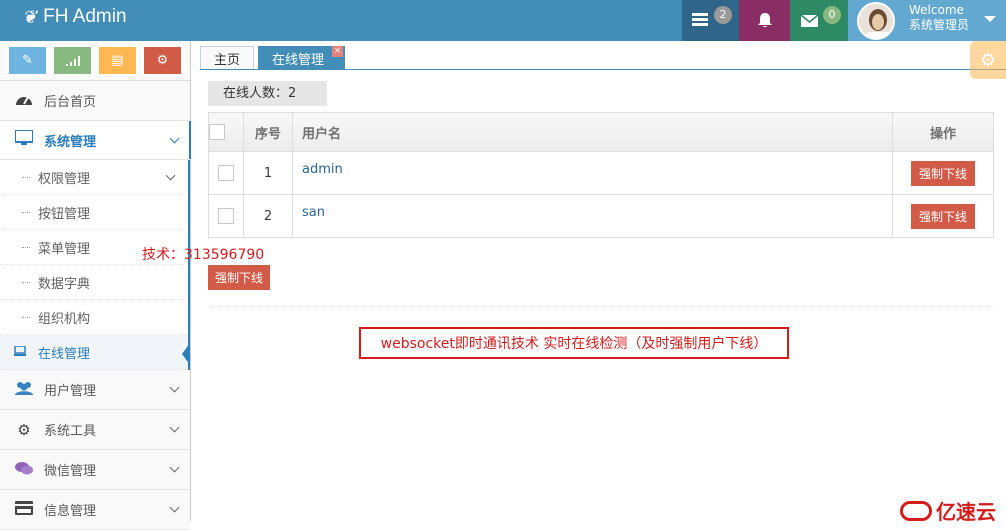 This screenshot has width=1006, height=530. Describe the element at coordinates (267, 93) in the screenshot. I see `online-count: 在线人数：2` at that location.